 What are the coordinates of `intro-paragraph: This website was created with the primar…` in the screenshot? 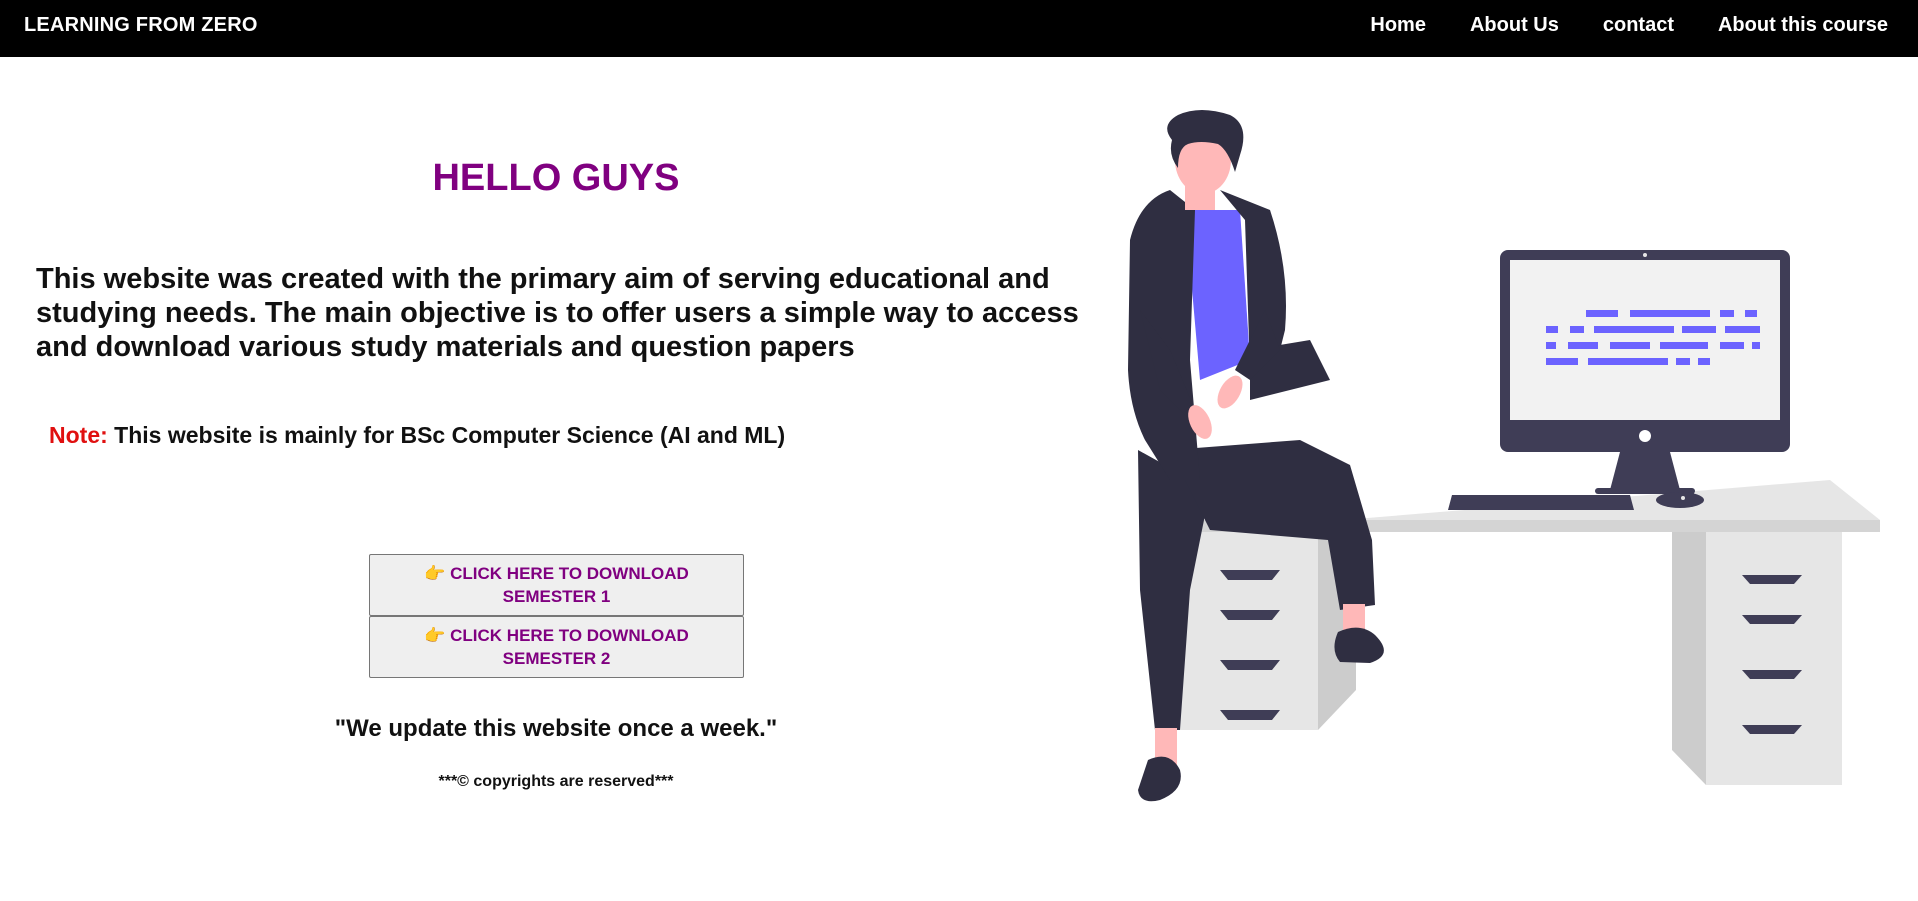 It's located at (557, 313).